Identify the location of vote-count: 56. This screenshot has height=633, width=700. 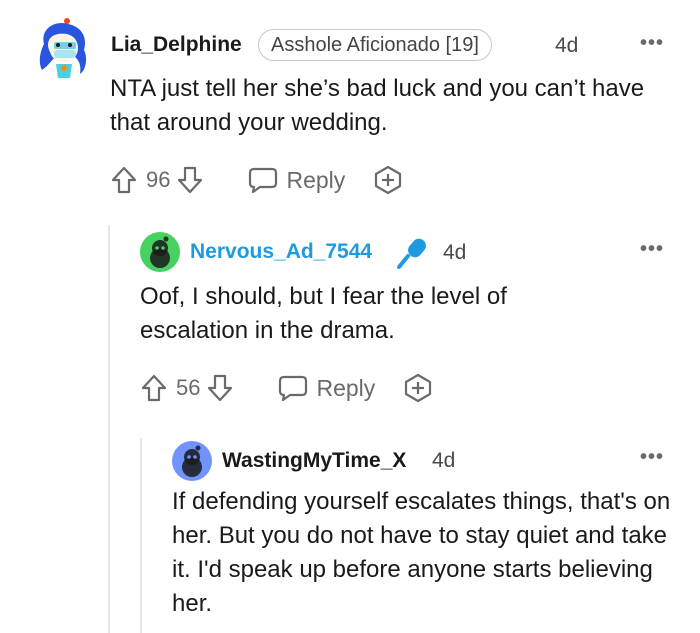
(188, 387).